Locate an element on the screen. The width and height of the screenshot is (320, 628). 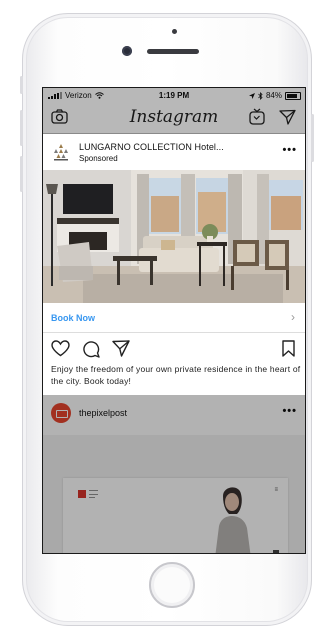
heart-icon is located at coordinates (60, 348).